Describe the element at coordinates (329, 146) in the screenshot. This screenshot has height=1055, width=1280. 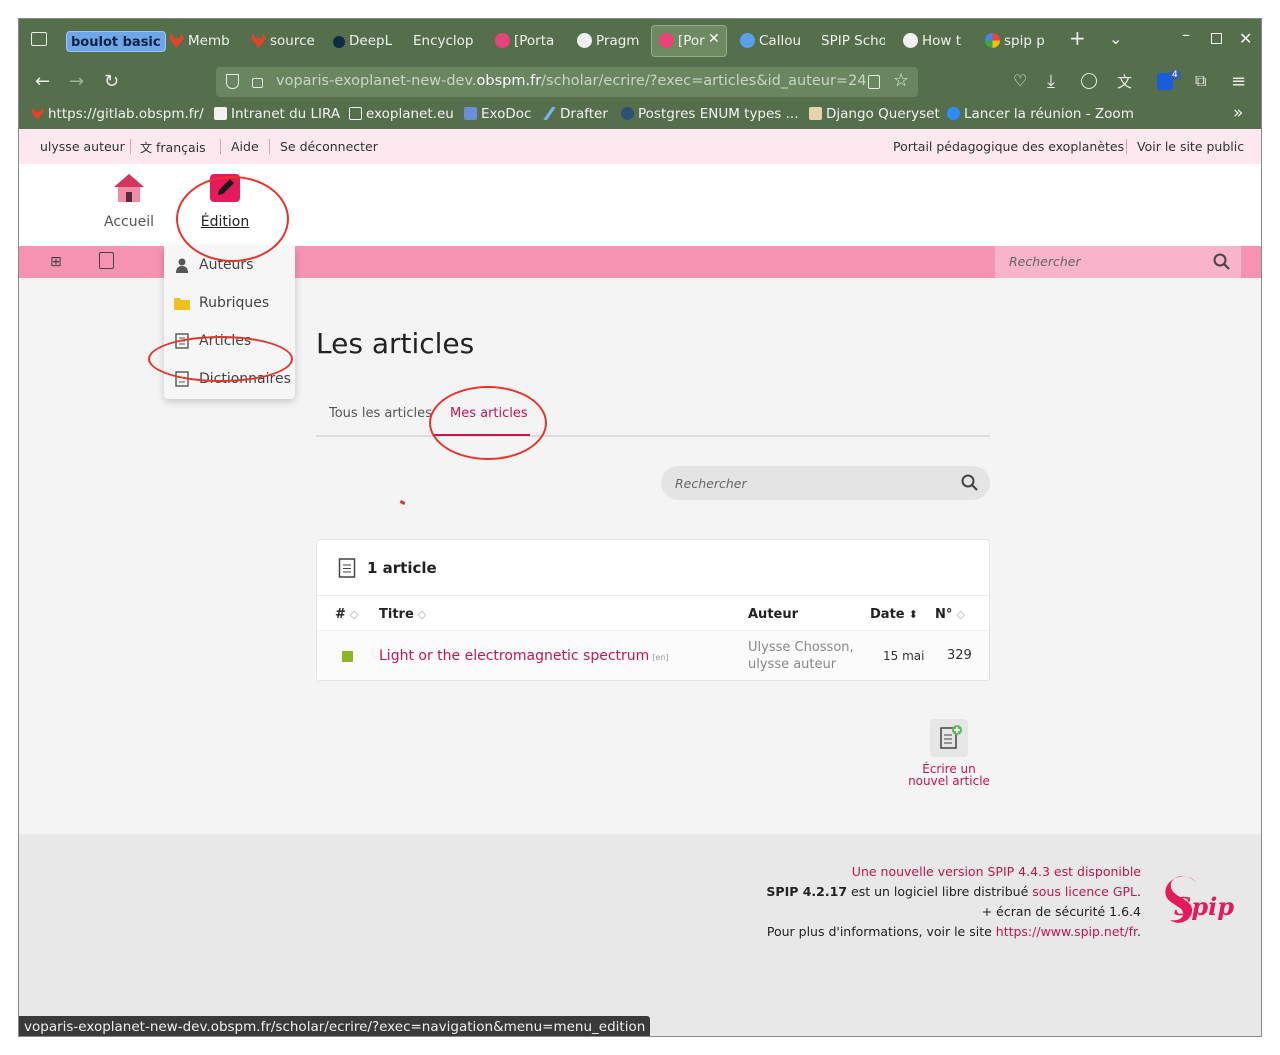
I see `logout-link: Se déconnecter` at that location.